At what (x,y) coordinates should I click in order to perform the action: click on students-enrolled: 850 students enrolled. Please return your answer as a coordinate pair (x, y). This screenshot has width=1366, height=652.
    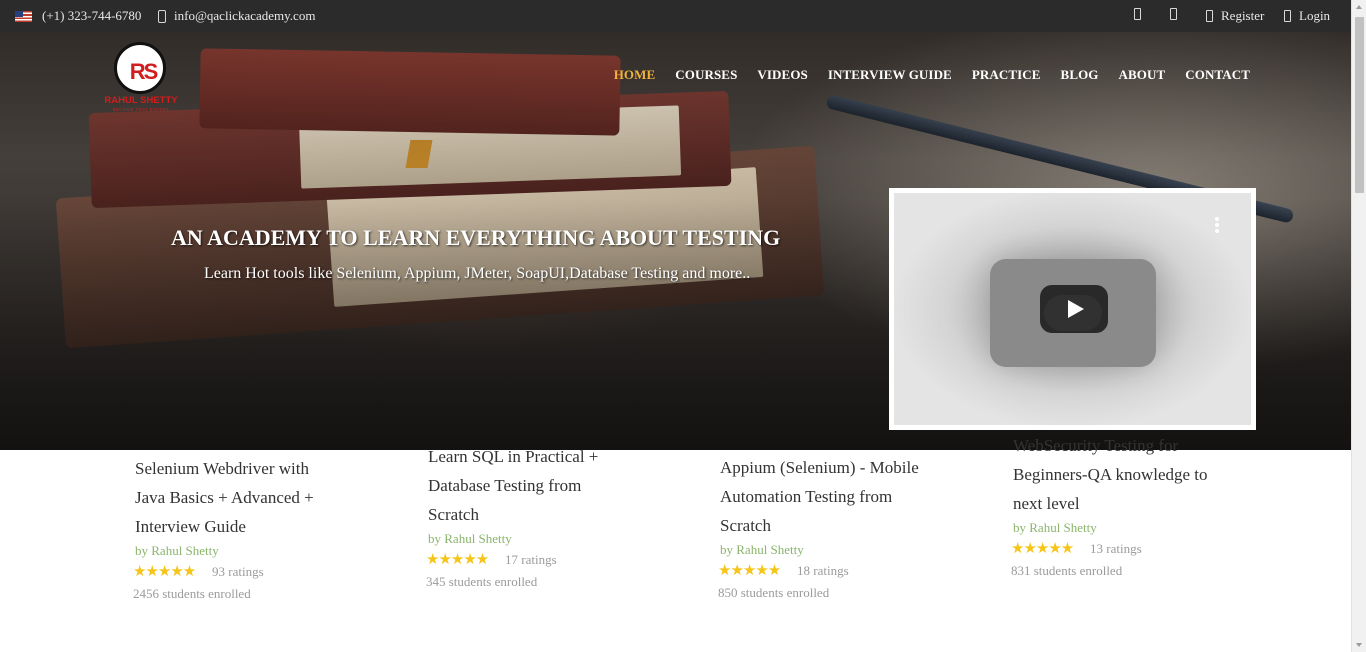
    Looking at the image, I should click on (774, 592).